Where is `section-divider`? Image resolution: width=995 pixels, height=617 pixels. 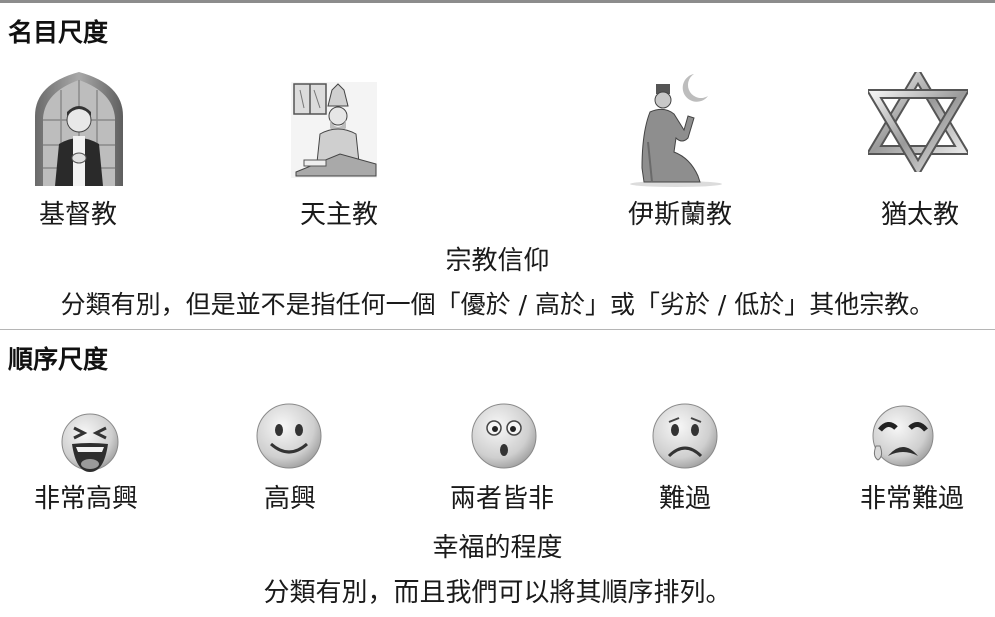 section-divider is located at coordinates (497, 329).